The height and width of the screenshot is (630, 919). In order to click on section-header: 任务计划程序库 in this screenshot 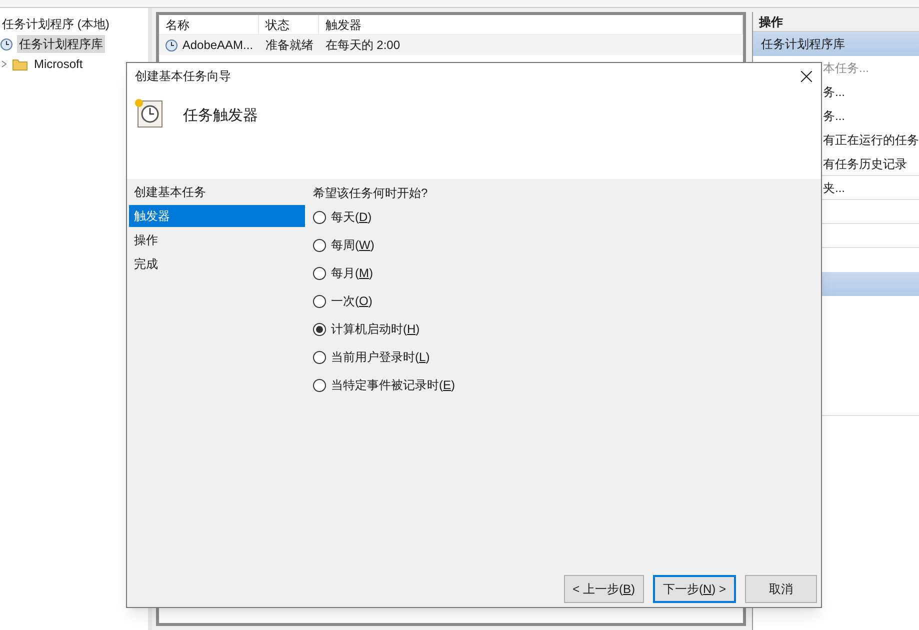, I will do `click(836, 44)`.